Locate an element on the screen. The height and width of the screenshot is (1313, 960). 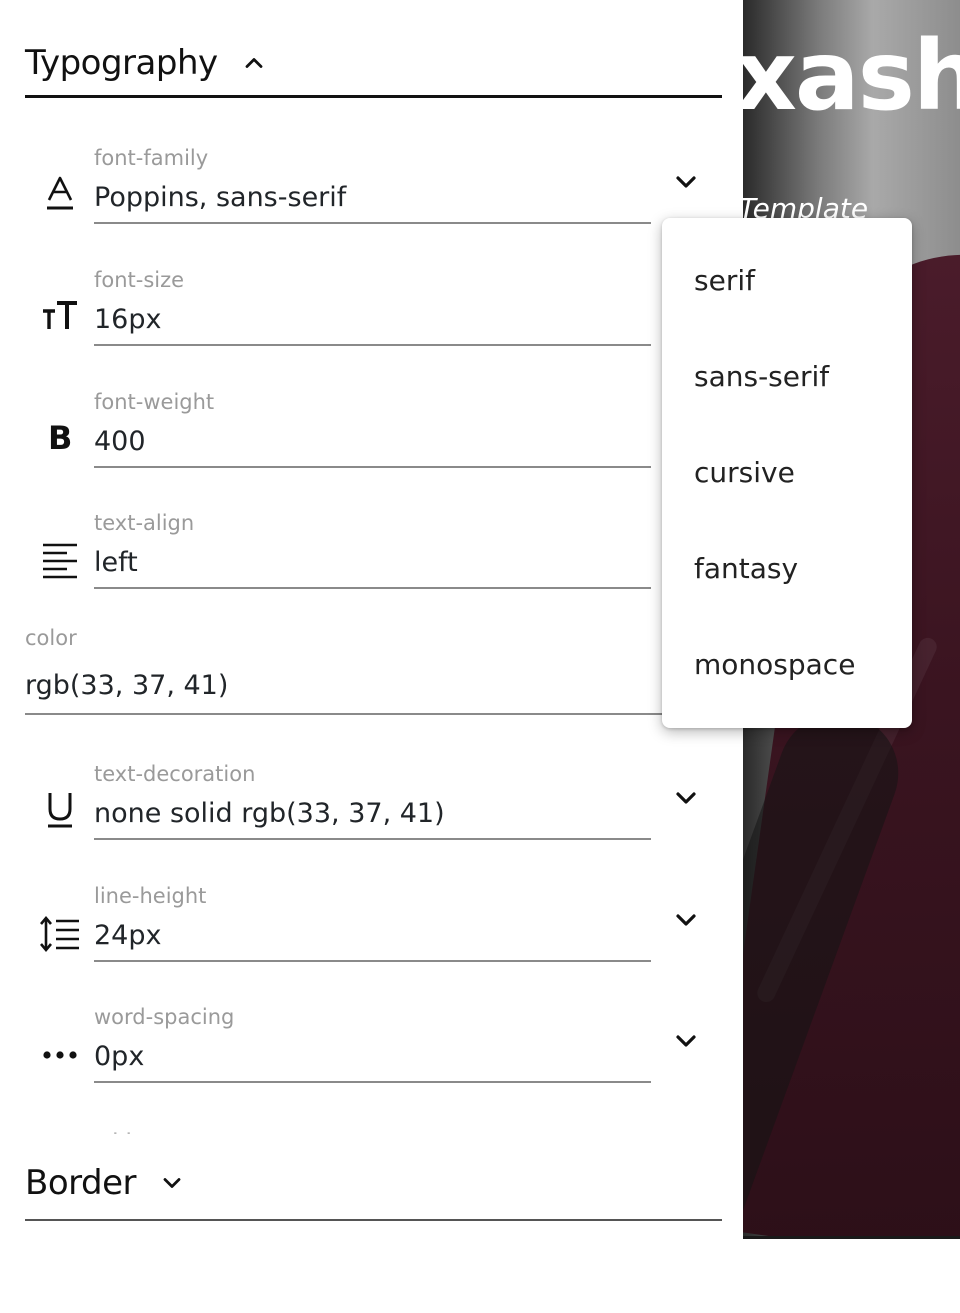
font-weight-field: B font-weight 400 is located at coordinates (360, 450).